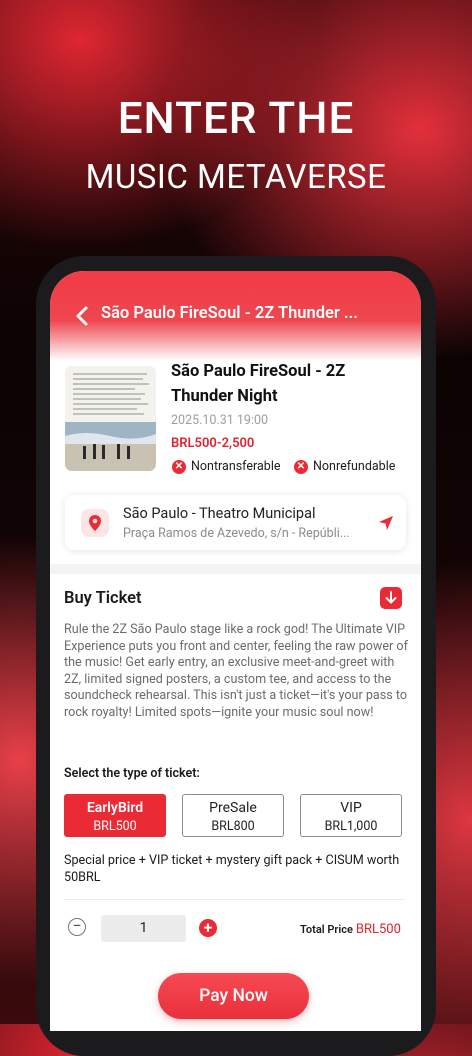 This screenshot has width=472, height=1056. I want to click on ticket-option-earlybird: EarlyBird BRL500, so click(115, 815).